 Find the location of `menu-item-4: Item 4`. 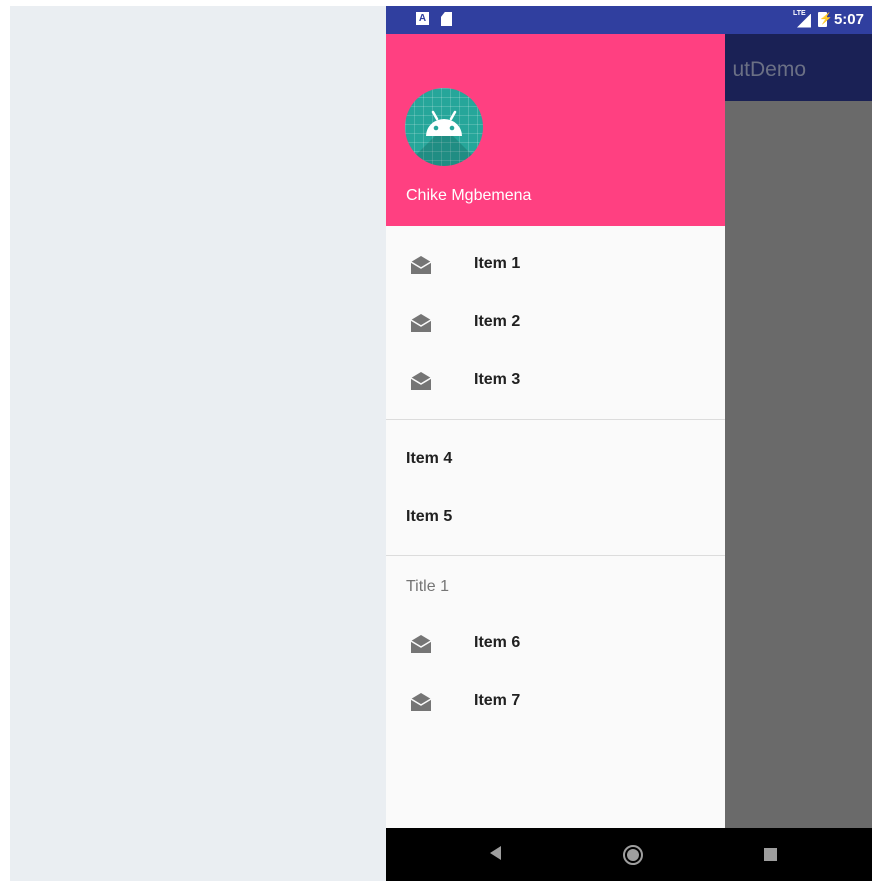

menu-item-4: Item 4 is located at coordinates (555, 460).